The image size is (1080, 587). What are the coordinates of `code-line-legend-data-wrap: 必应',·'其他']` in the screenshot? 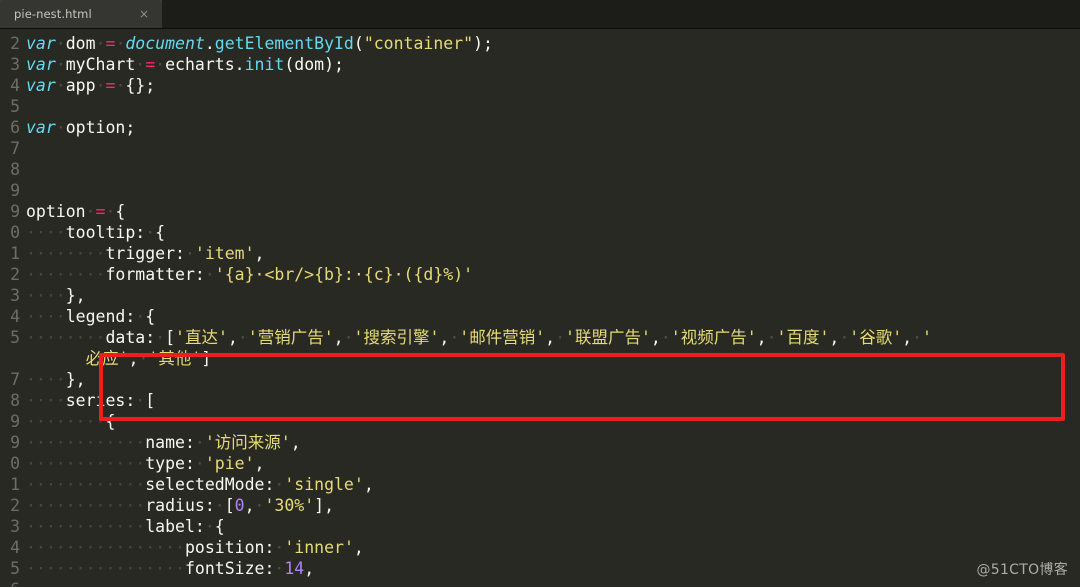 It's located at (148, 358).